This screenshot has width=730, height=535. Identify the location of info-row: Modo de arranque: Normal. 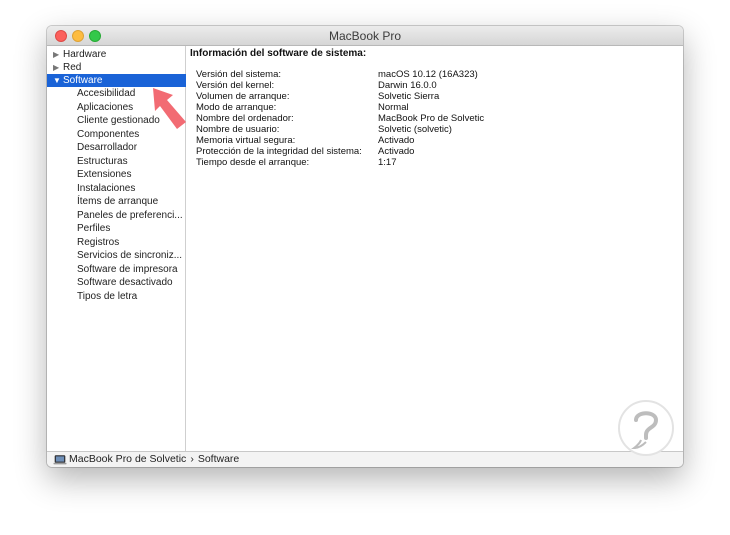
(436, 107).